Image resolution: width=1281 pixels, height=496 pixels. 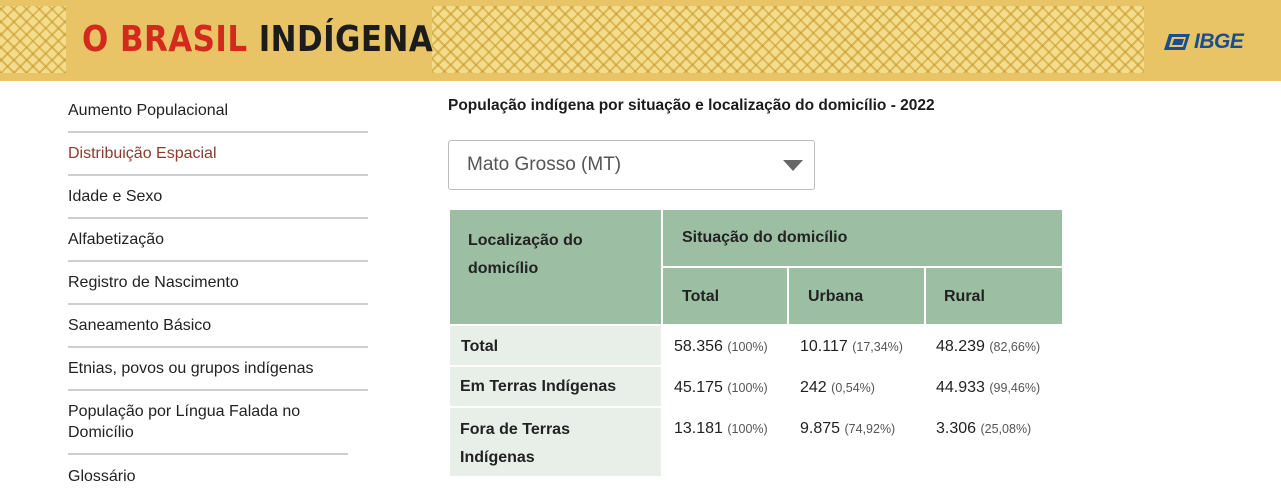 I want to click on ibge-logo: IBGE, so click(x=1203, y=42).